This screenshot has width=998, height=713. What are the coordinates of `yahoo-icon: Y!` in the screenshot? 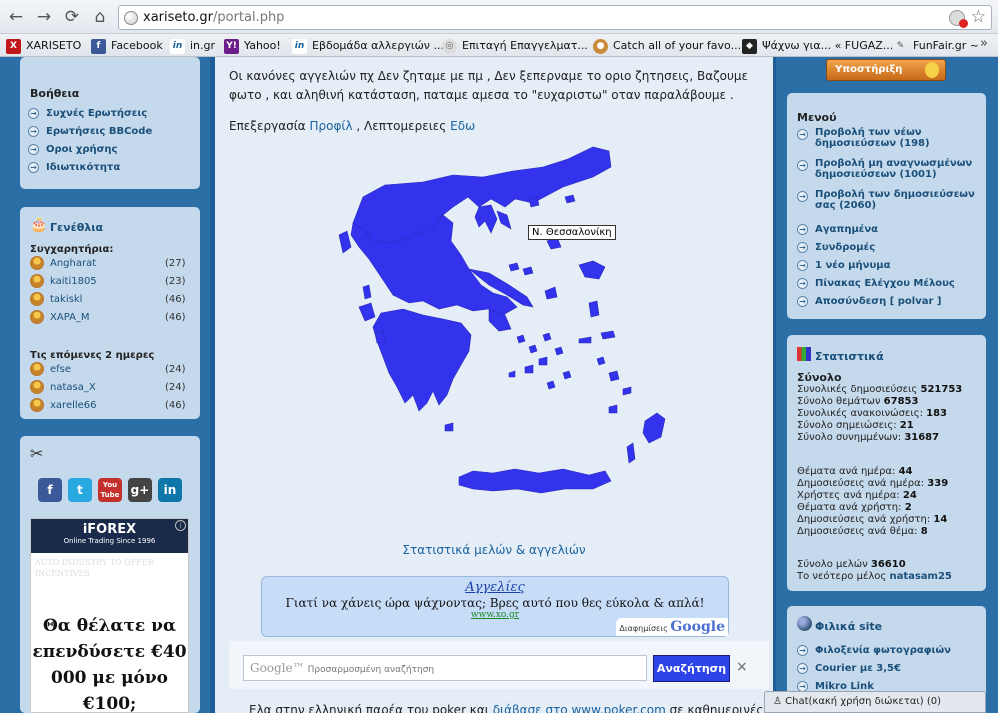 It's located at (231, 46).